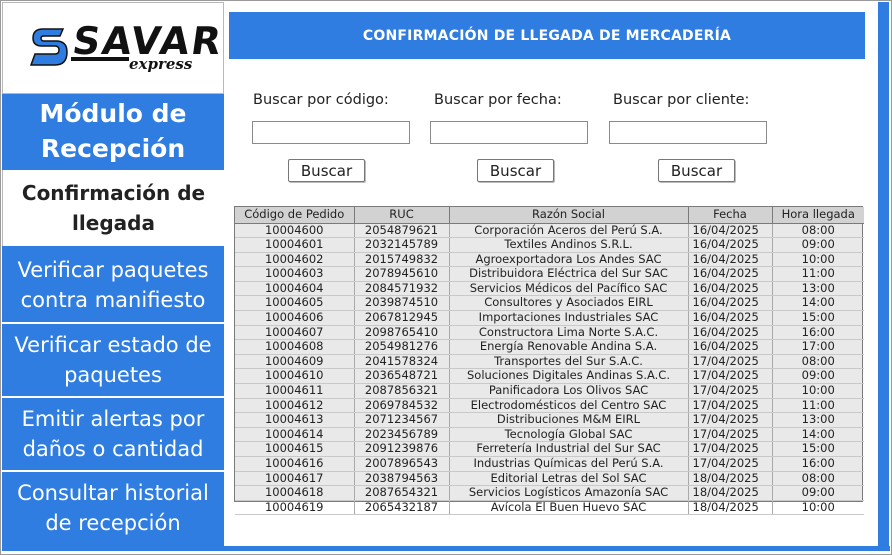 This screenshot has width=892, height=555. What do you see at coordinates (569, 508) in the screenshot?
I see `cell-razon-social: Avícola El Buen Huevo SAC` at bounding box center [569, 508].